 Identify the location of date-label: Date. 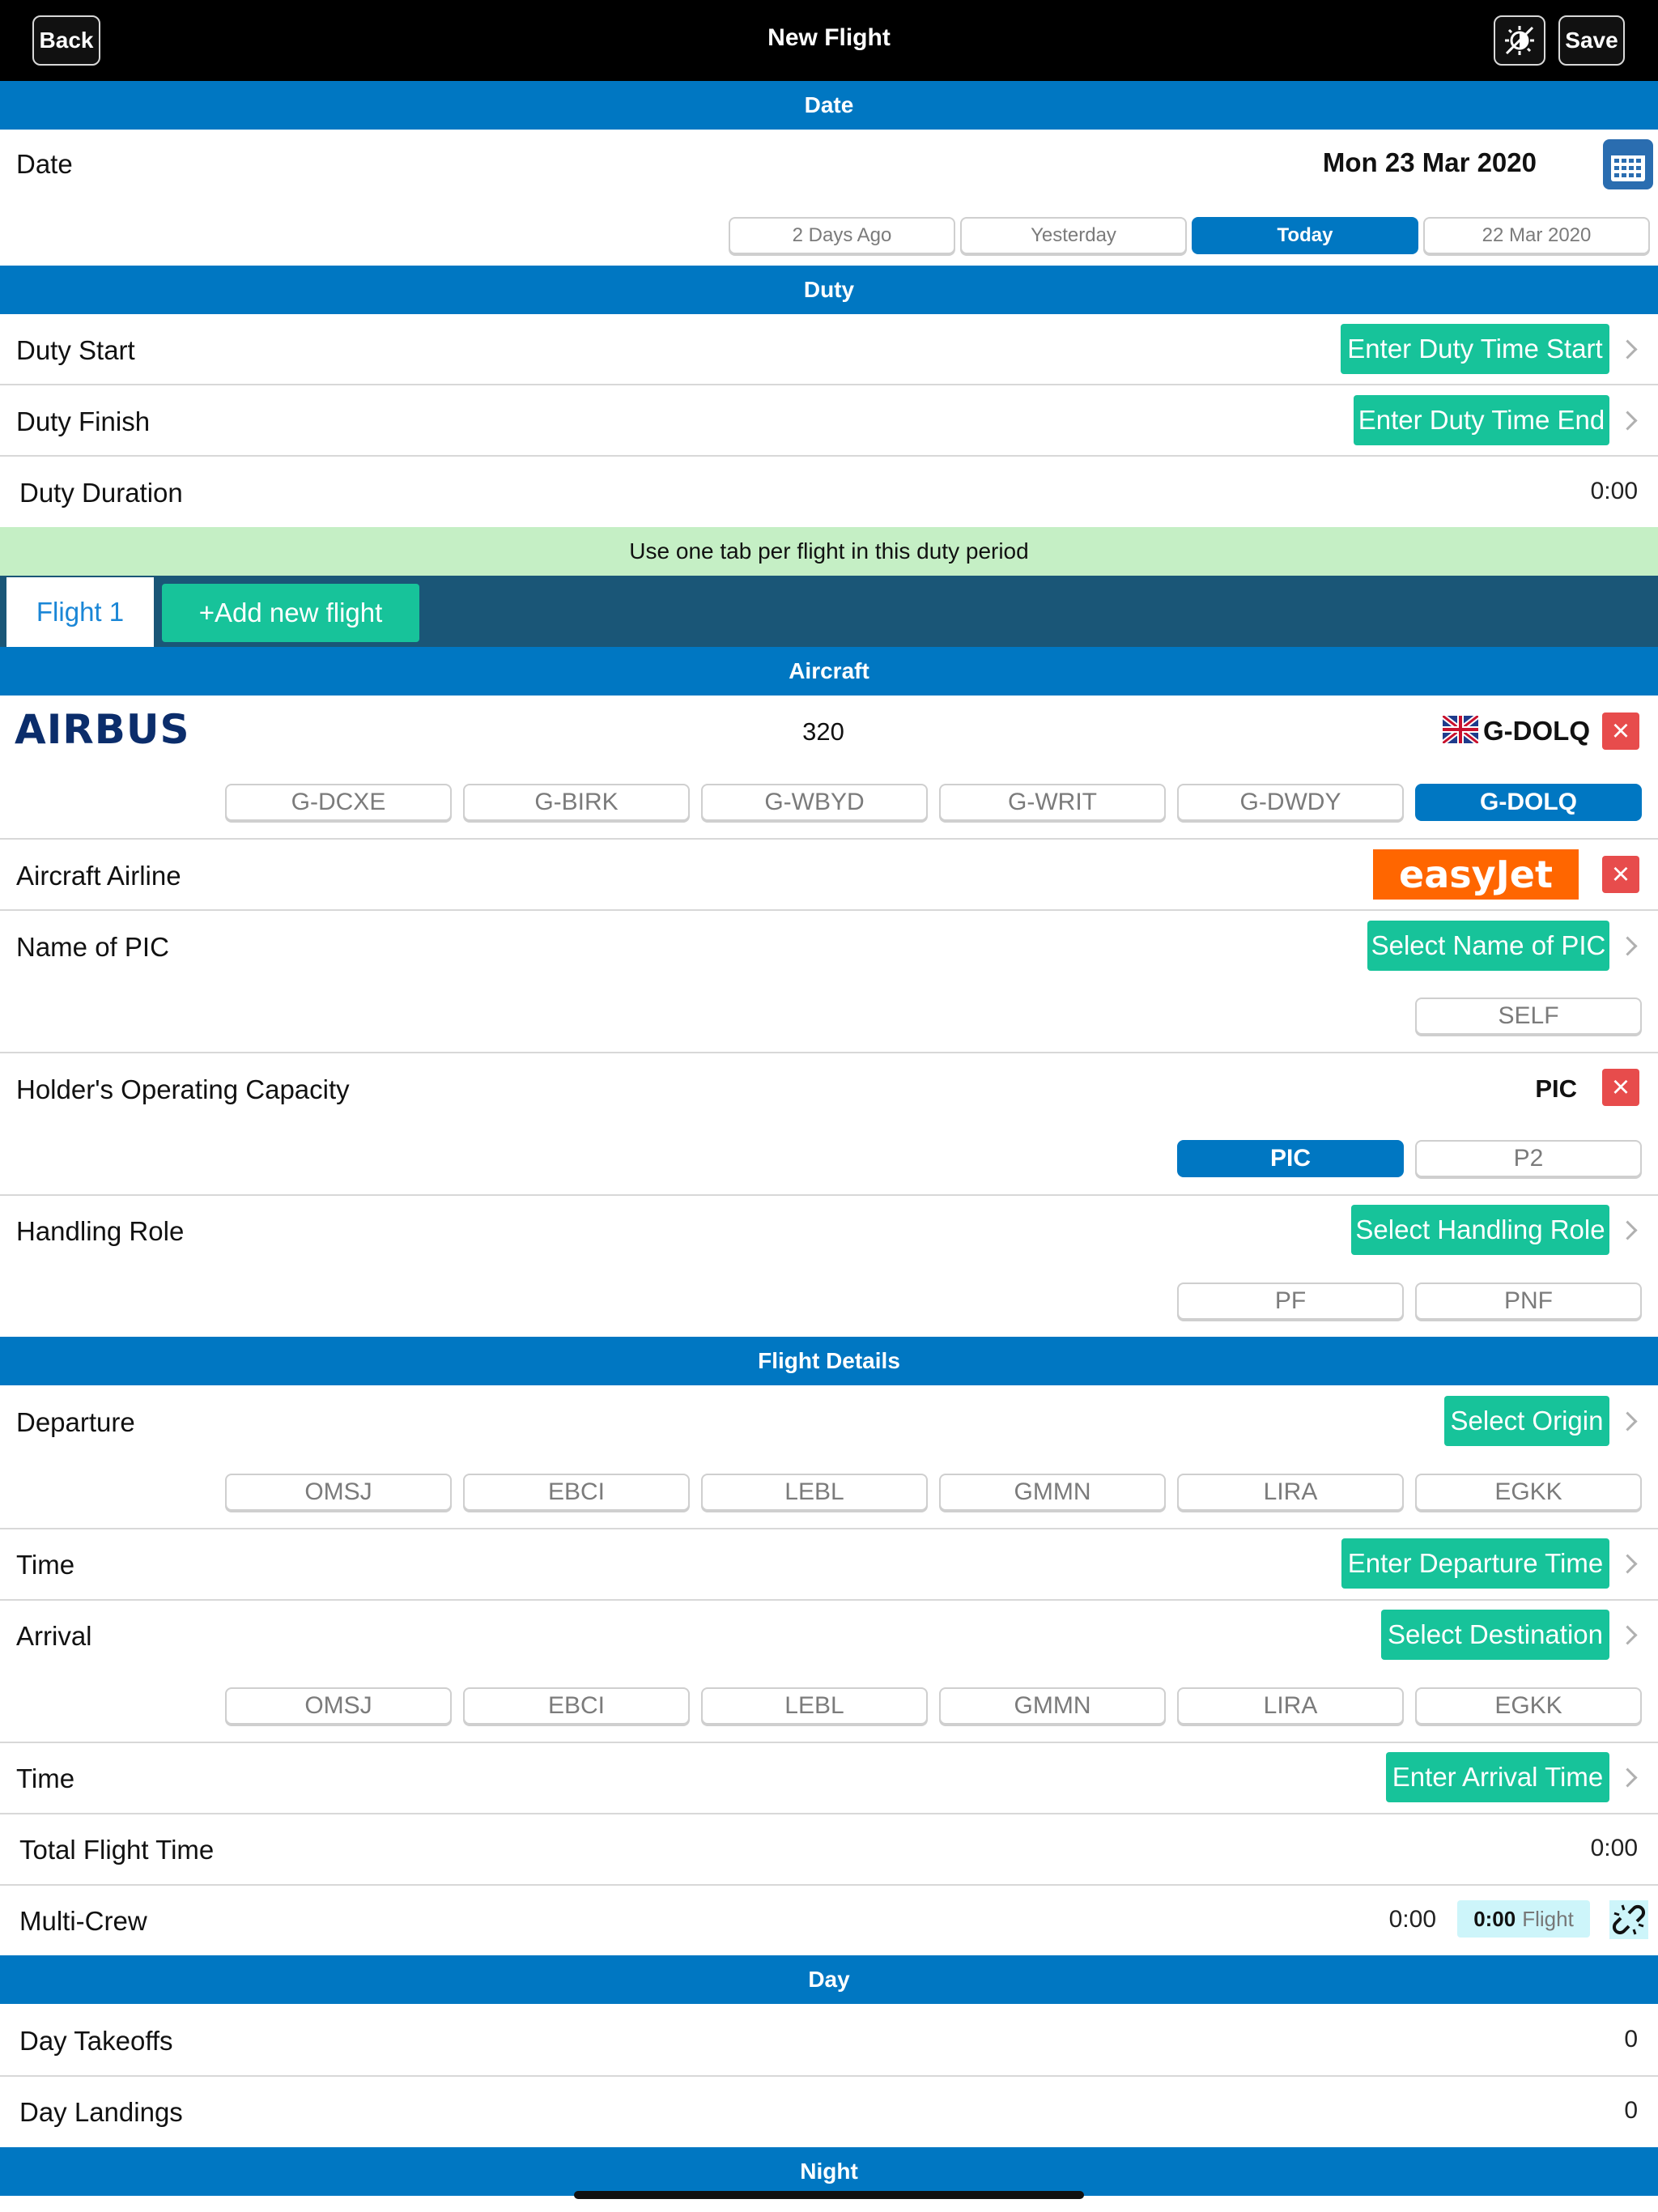
(44, 164).